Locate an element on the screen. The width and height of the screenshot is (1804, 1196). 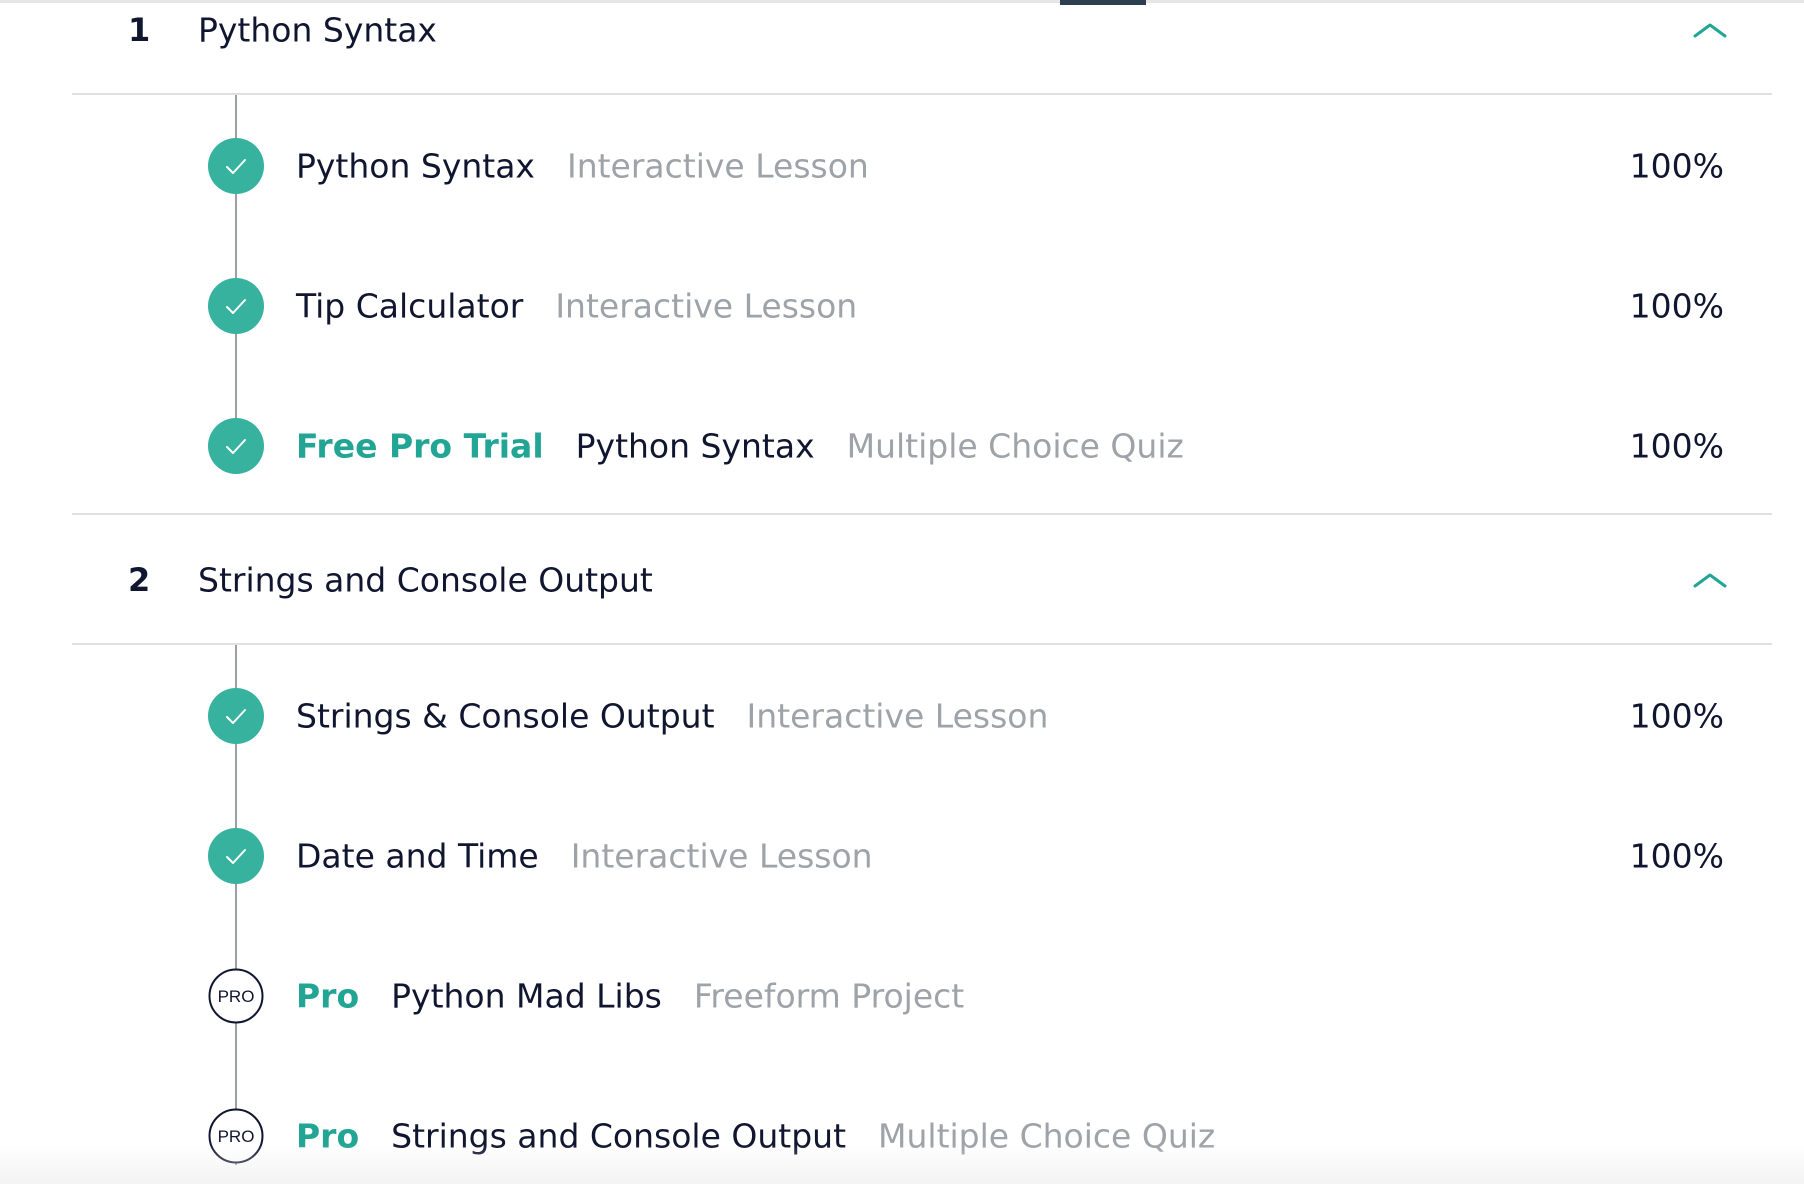
lesson-row: Python Syntax Interactive Lesson 100% is located at coordinates (922, 166).